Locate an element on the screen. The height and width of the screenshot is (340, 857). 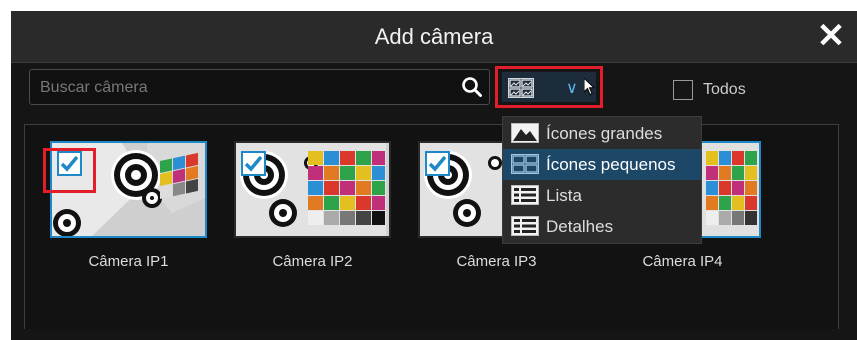
menu-item-large-icons: Ícones grandes is located at coordinates (602, 133).